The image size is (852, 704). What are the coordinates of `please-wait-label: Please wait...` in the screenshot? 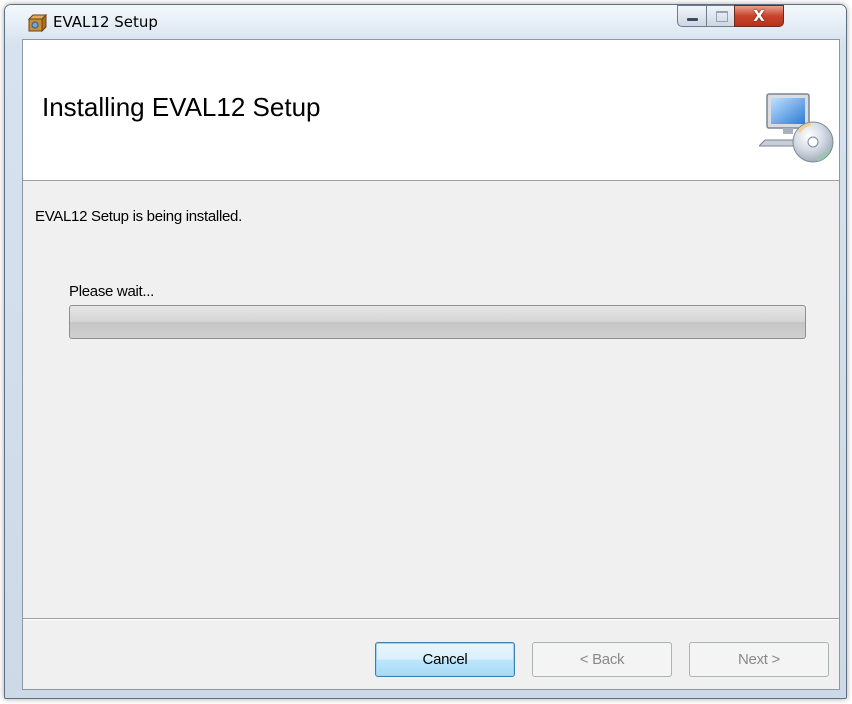 It's located at (112, 291).